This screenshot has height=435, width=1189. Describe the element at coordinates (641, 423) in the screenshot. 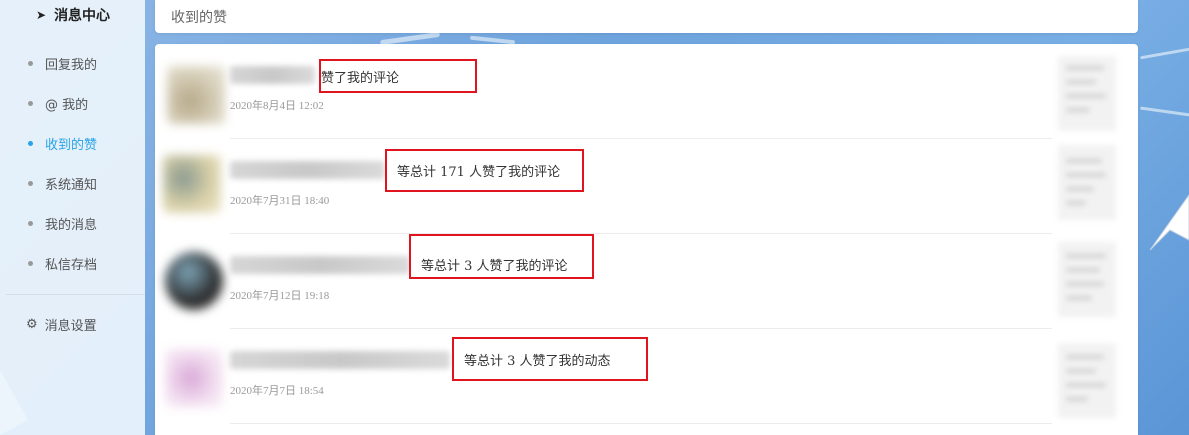

I see `row-divider` at that location.